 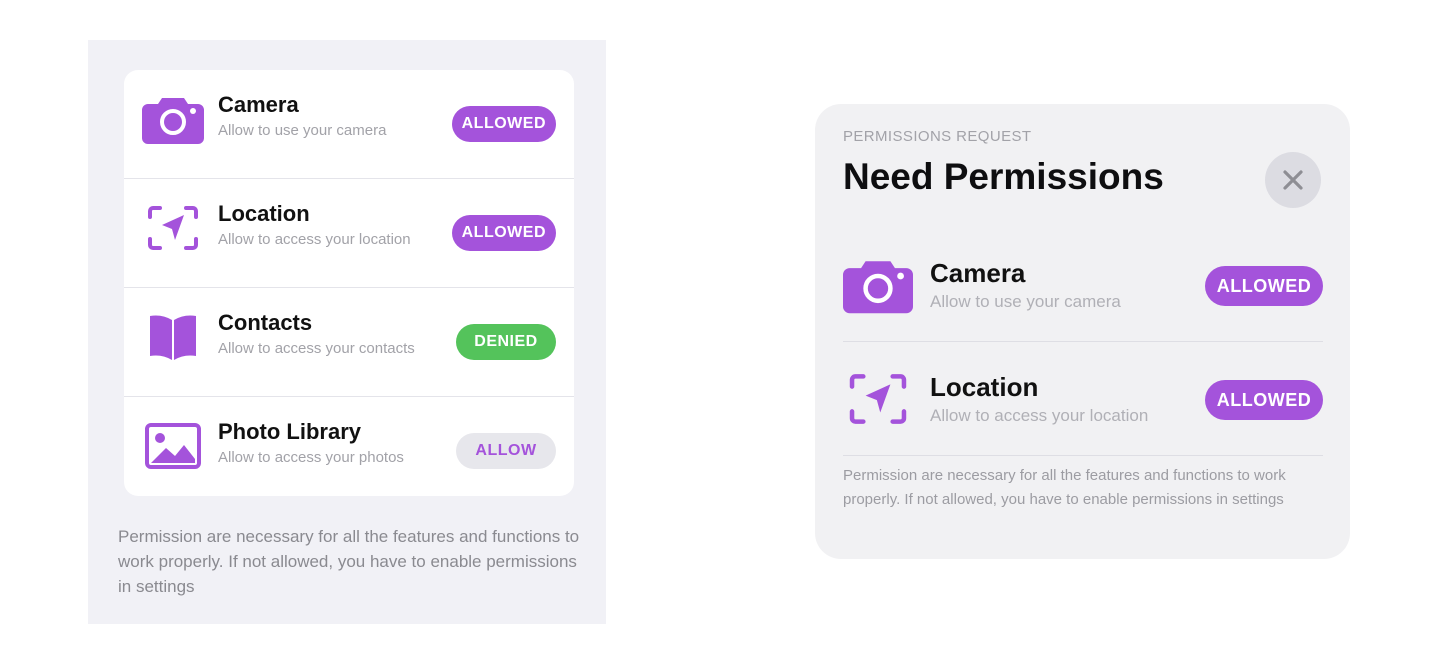 What do you see at coordinates (506, 451) in the screenshot?
I see `photo-library-allow-button: ALLOW` at bounding box center [506, 451].